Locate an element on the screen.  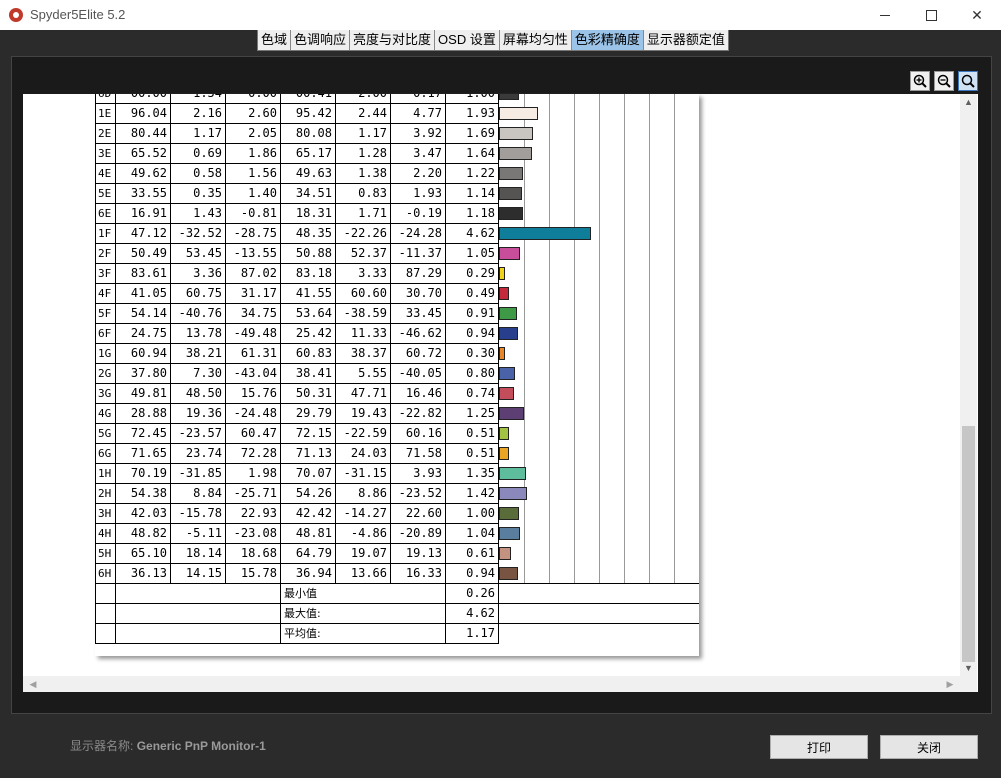
lab-value: 3.47 is located at coordinates (418, 153).